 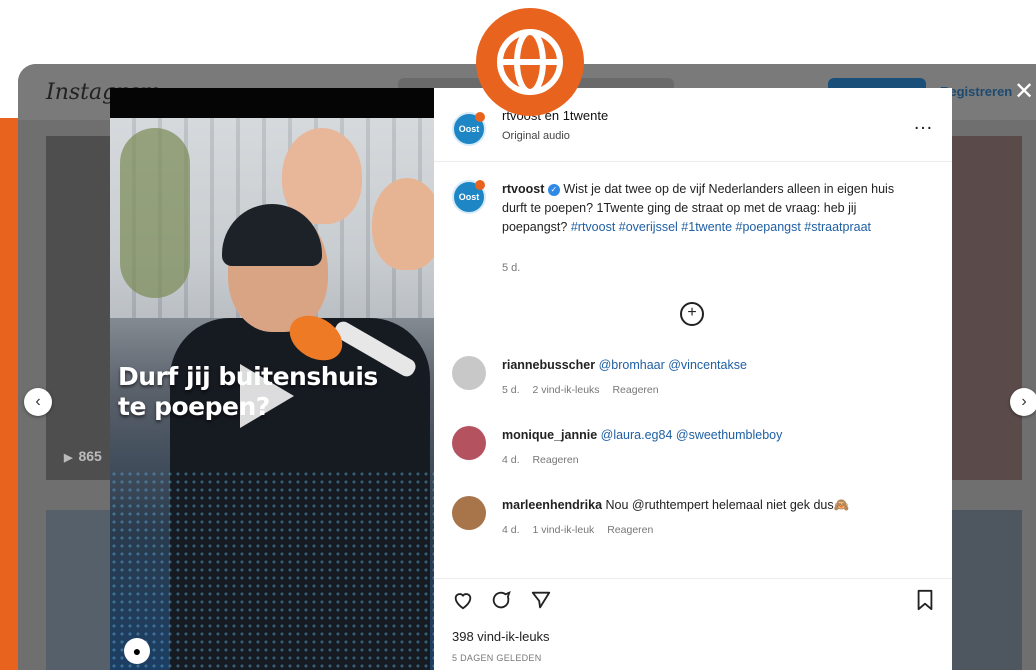 I want to click on next-post-button: ›, so click(x=1023, y=402).